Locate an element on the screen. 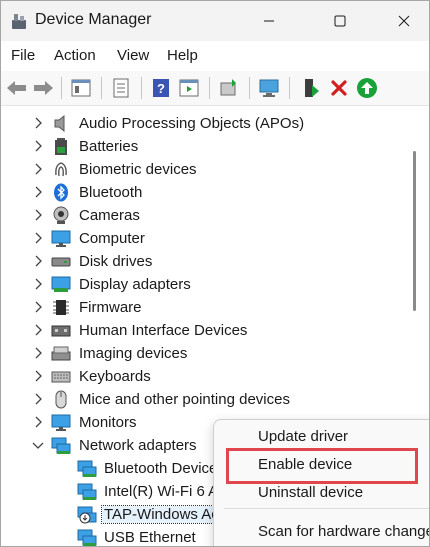 Image resolution: width=430 pixels, height=547 pixels. tree-item-imaging-devices: Imaging devices is located at coordinates (203, 353).